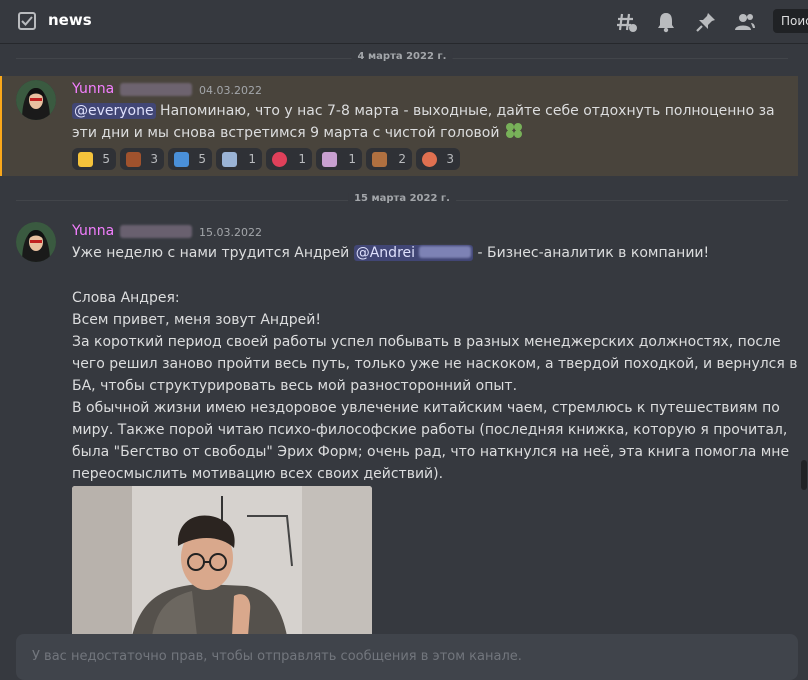  Describe the element at coordinates (745, 22) in the screenshot. I see `members-icon` at that location.